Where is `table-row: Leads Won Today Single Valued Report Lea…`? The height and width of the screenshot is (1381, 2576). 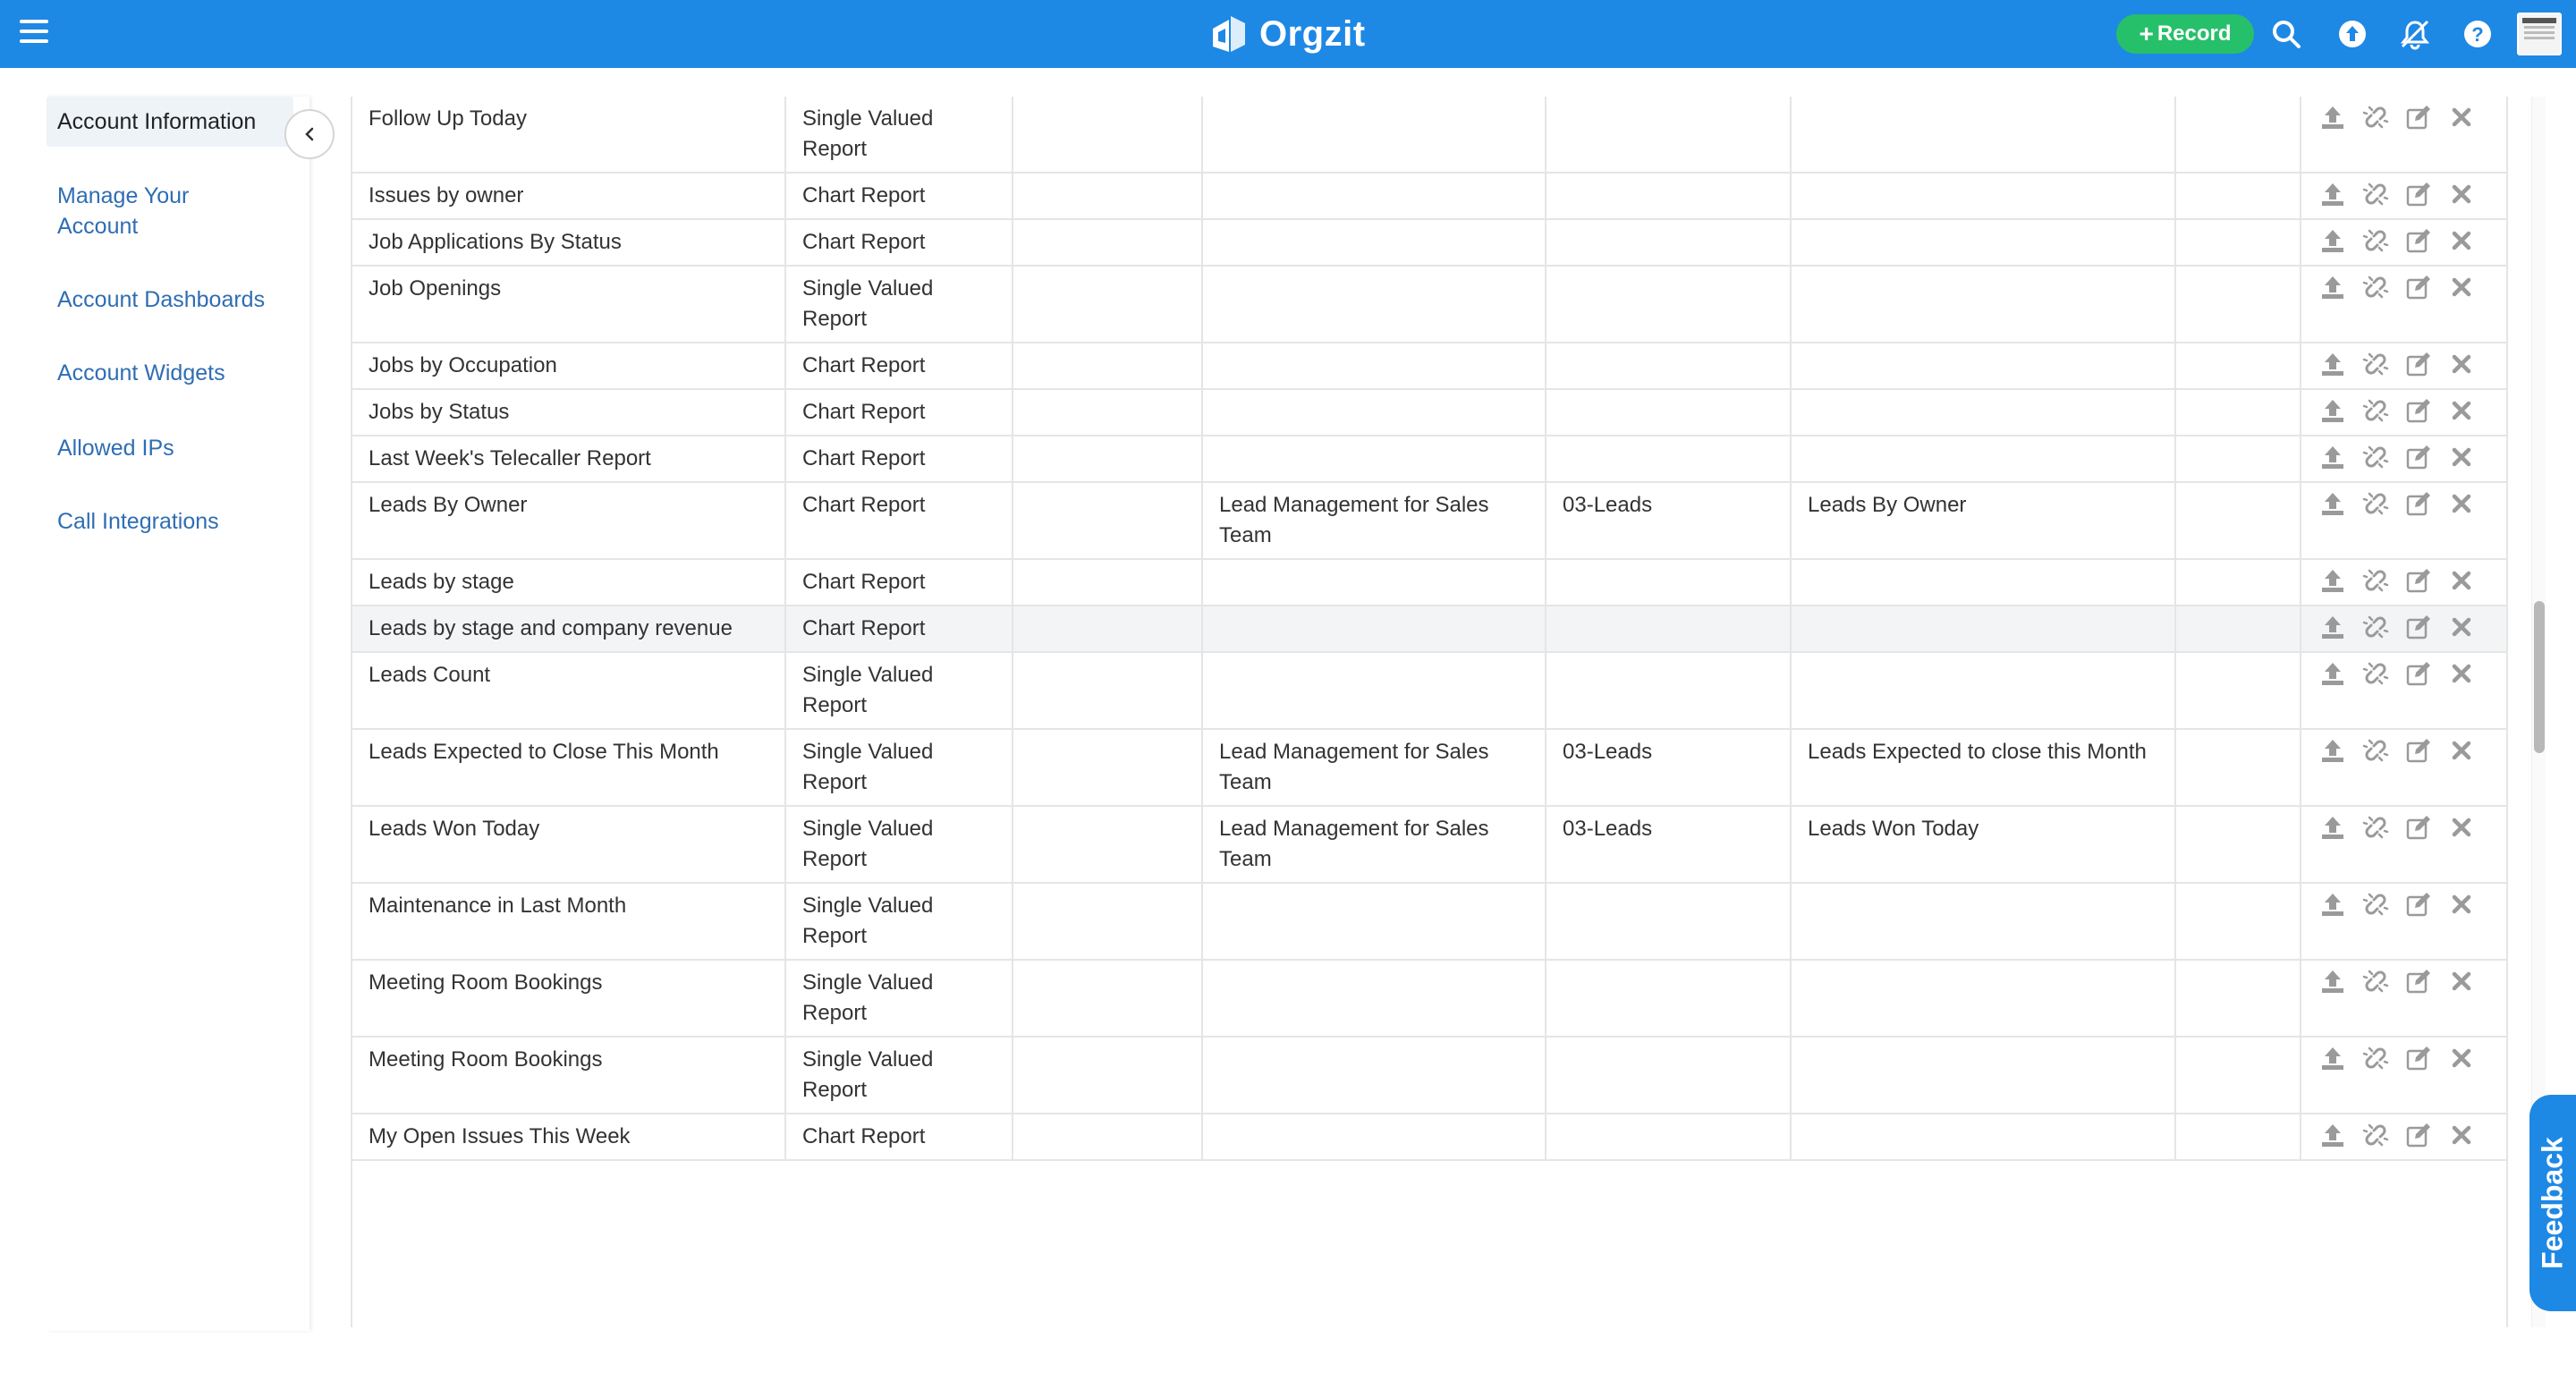 table-row: Leads Won Today Single Valued Report Lea… is located at coordinates (1429, 845).